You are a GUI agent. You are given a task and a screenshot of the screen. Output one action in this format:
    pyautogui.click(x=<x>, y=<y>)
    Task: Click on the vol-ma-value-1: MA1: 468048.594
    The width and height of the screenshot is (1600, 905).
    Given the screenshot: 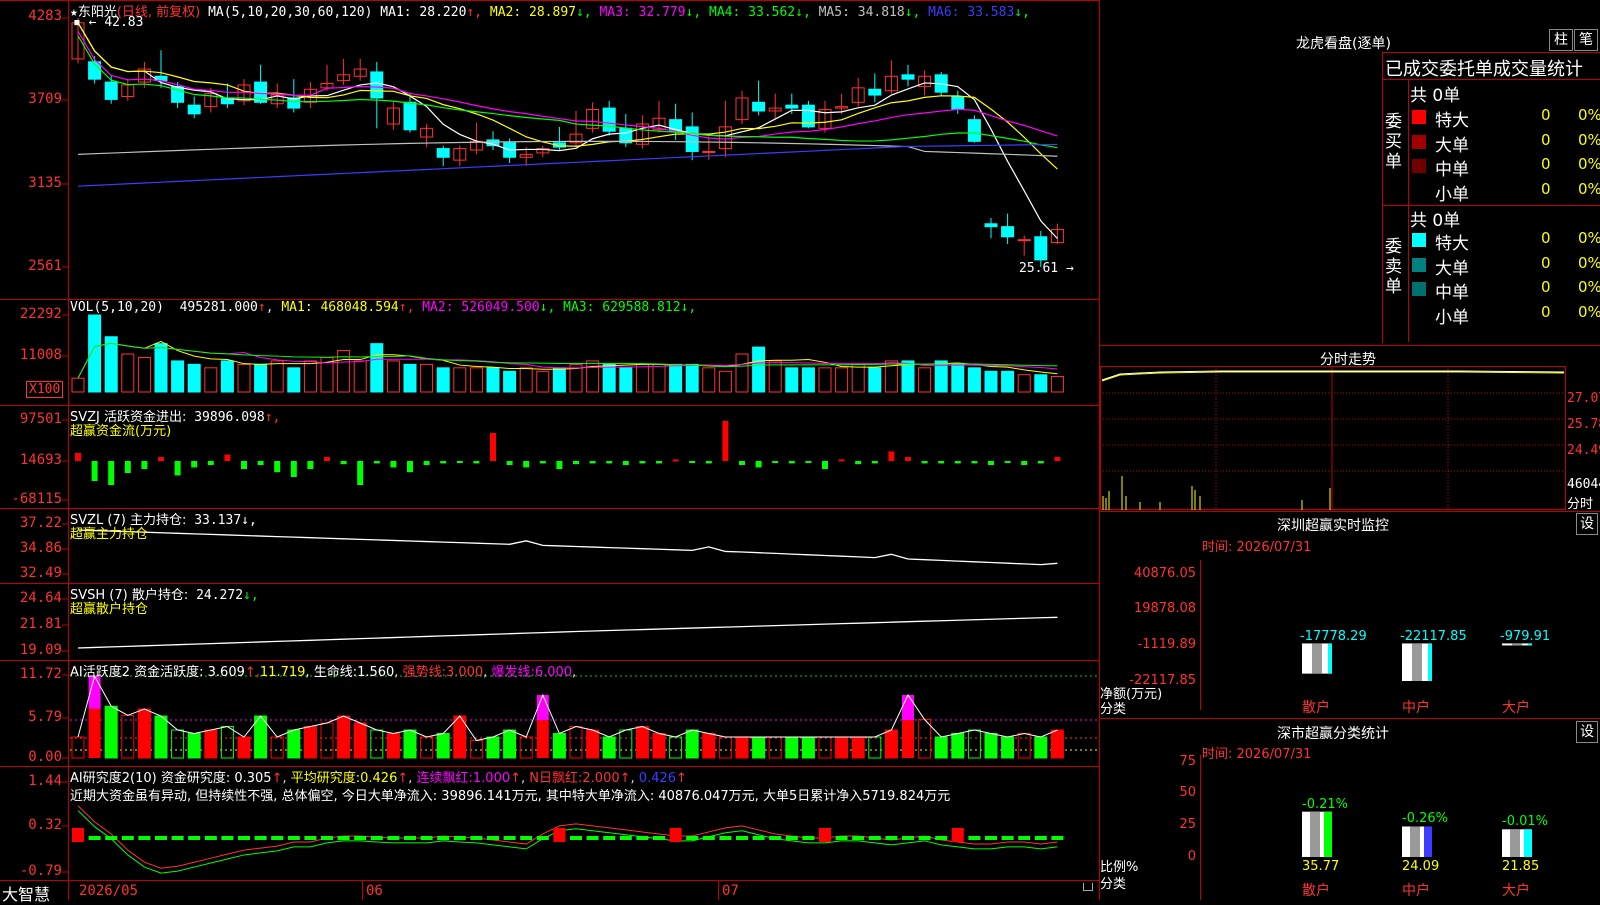 What is the action you would take?
    pyautogui.click(x=340, y=307)
    